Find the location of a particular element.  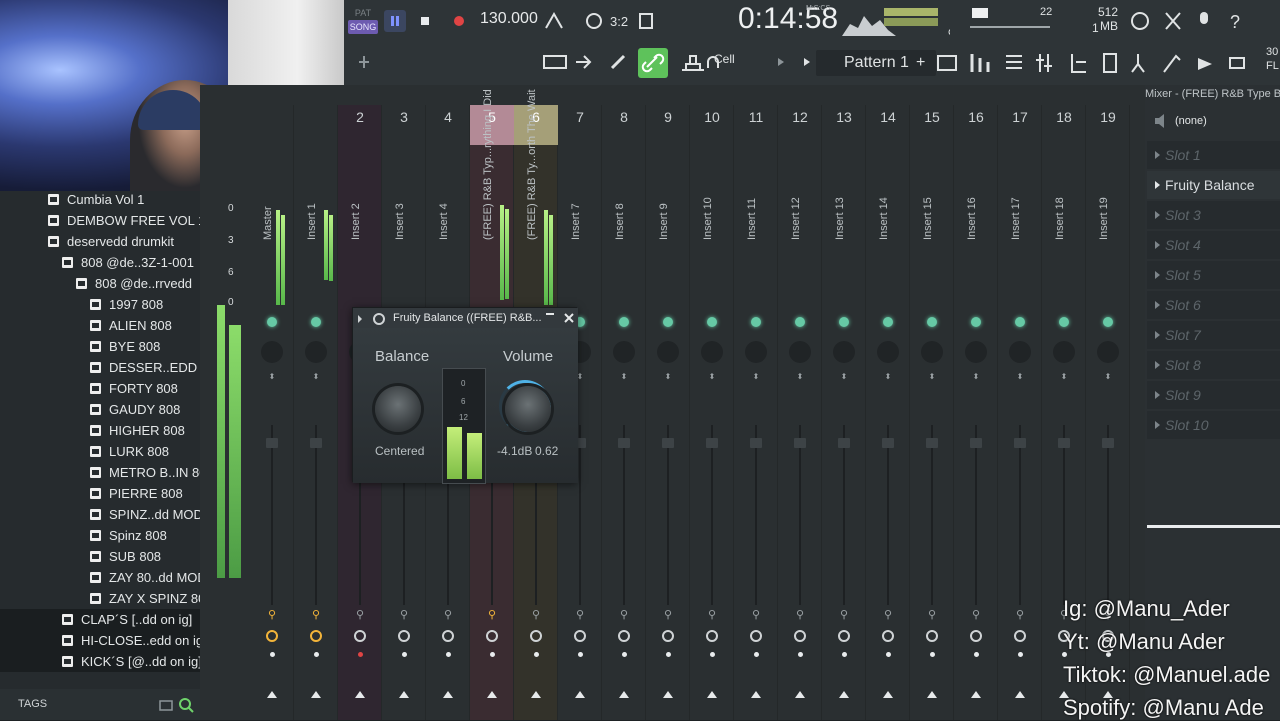

mixer-strip: 17 Insert 17 ⬍ ⚲ is located at coordinates (1020, 412).